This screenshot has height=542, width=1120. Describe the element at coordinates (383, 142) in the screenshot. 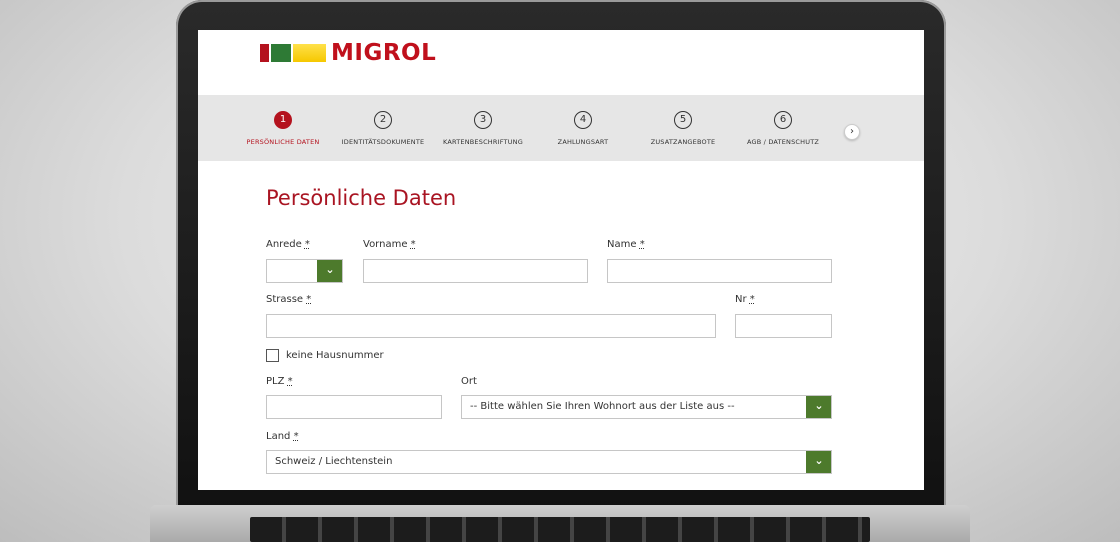

I see `step-2-label: IDENTITÄTSDOKUMENTE` at that location.